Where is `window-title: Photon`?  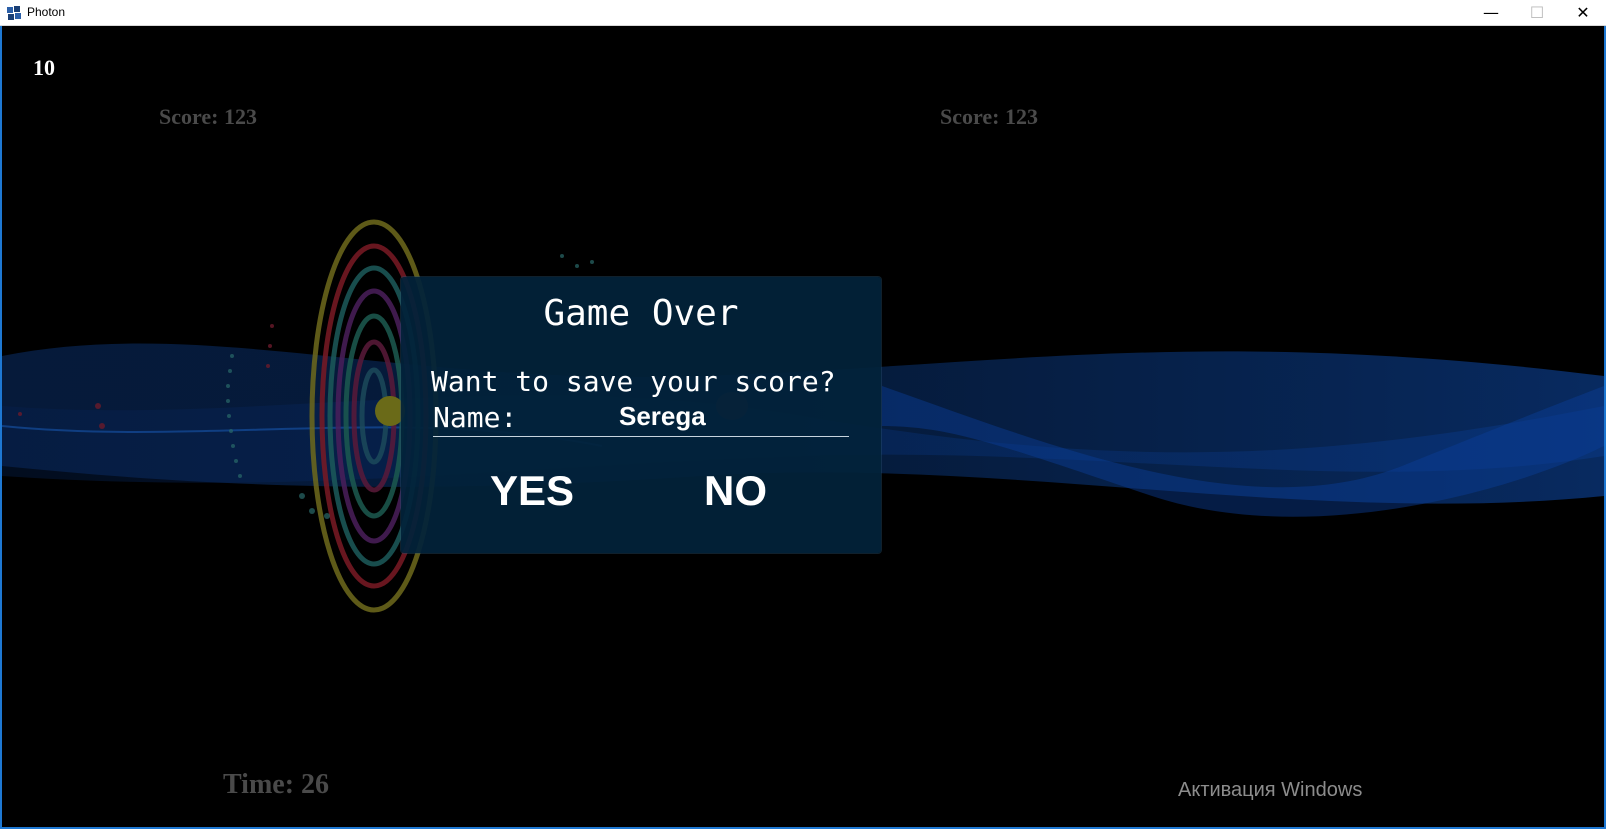 window-title: Photon is located at coordinates (46, 12).